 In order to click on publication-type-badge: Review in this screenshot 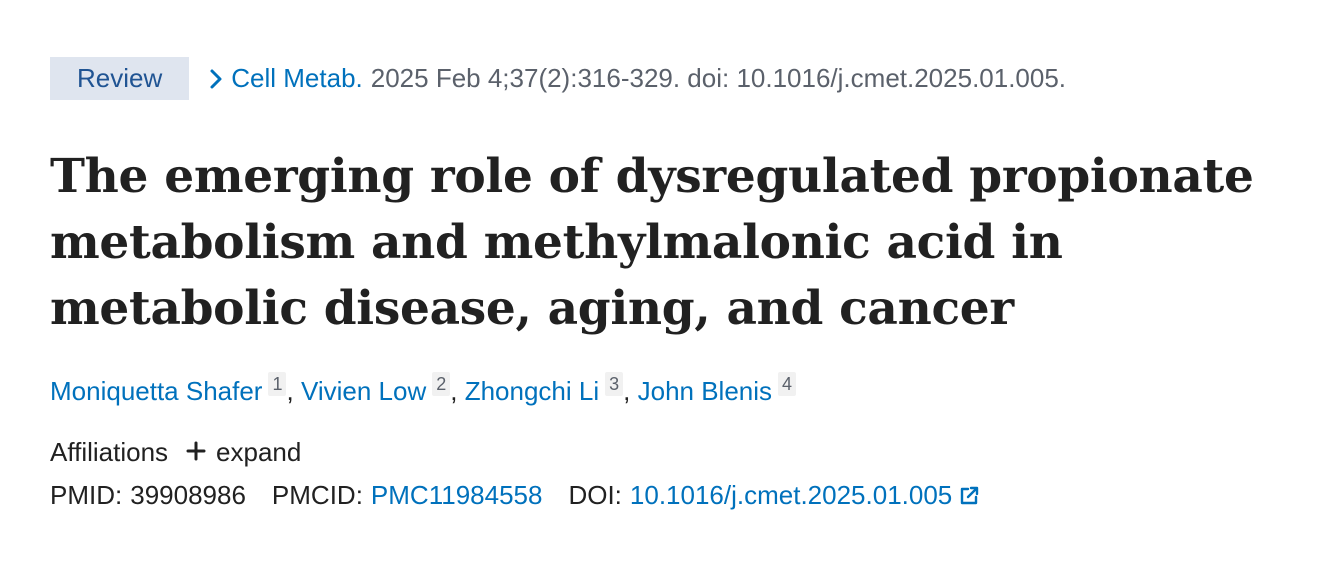, I will do `click(120, 78)`.